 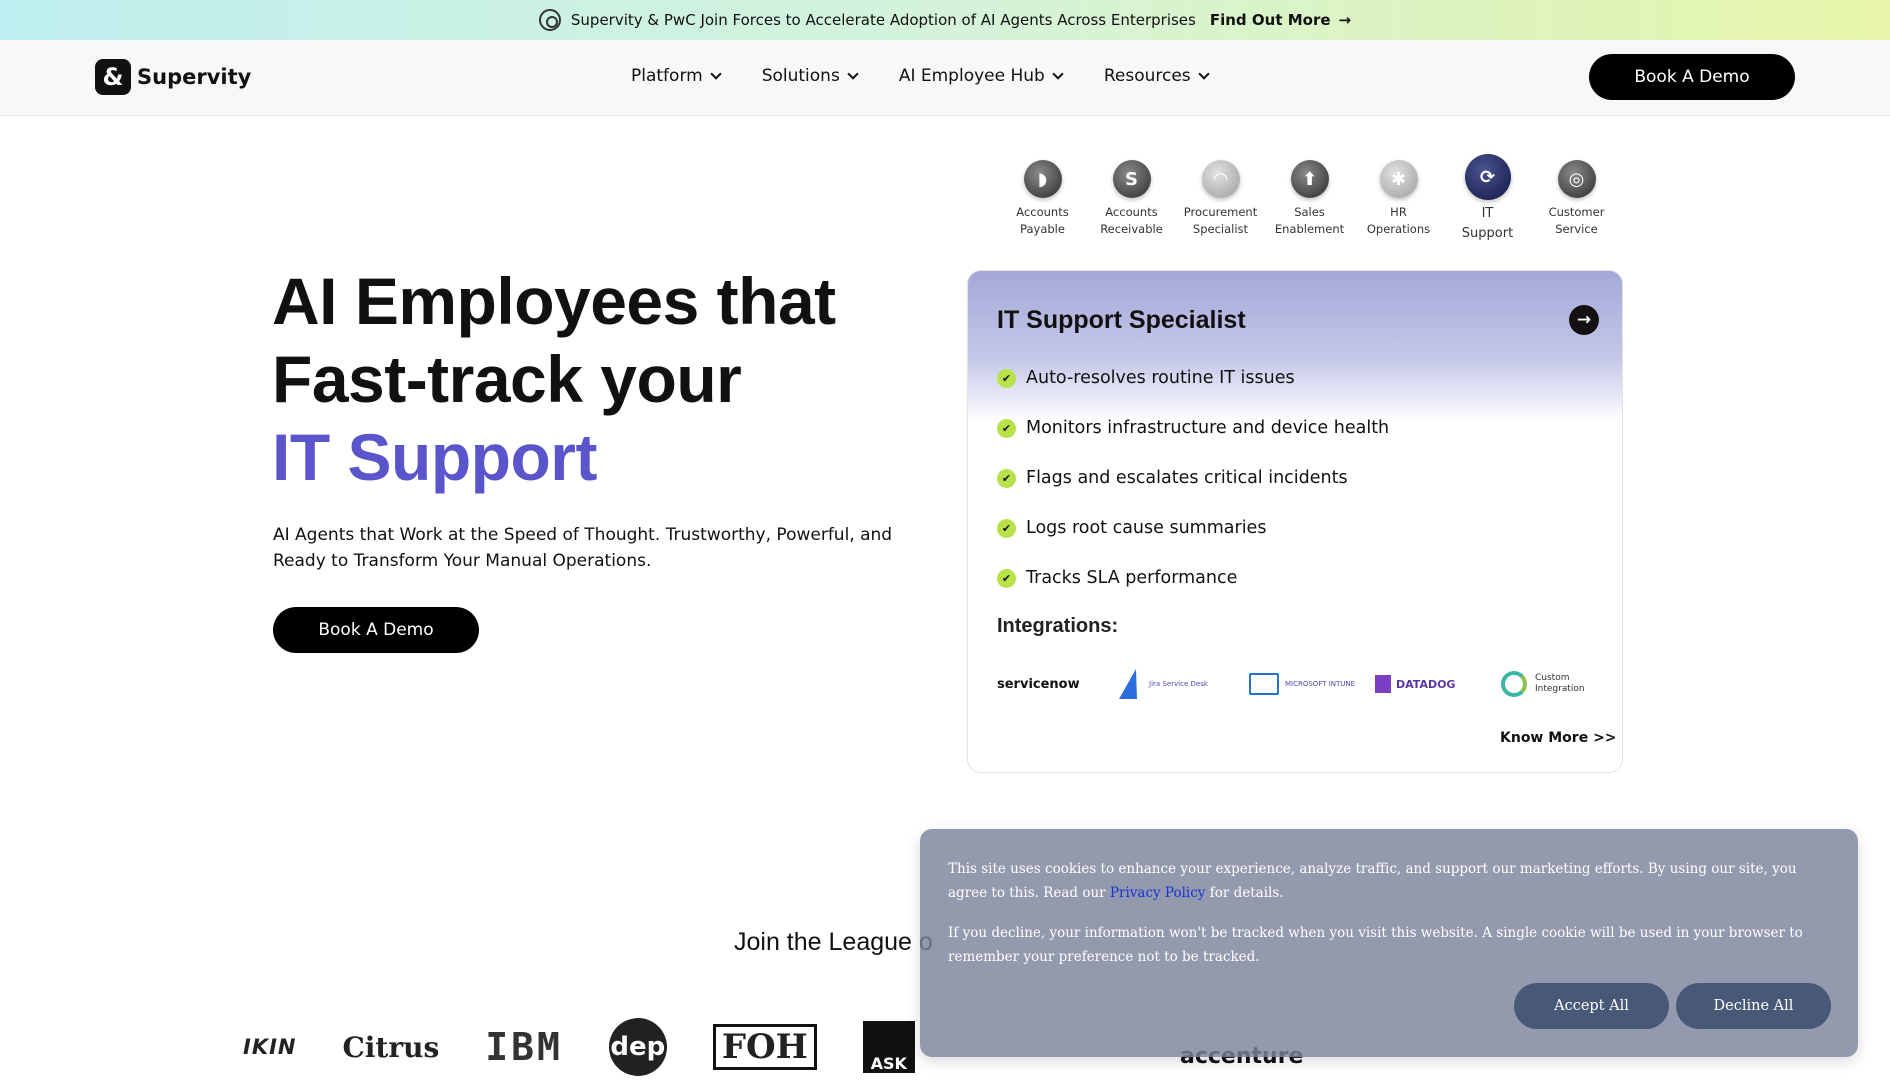 I want to click on foh-logo: FOH, so click(x=764, y=1047).